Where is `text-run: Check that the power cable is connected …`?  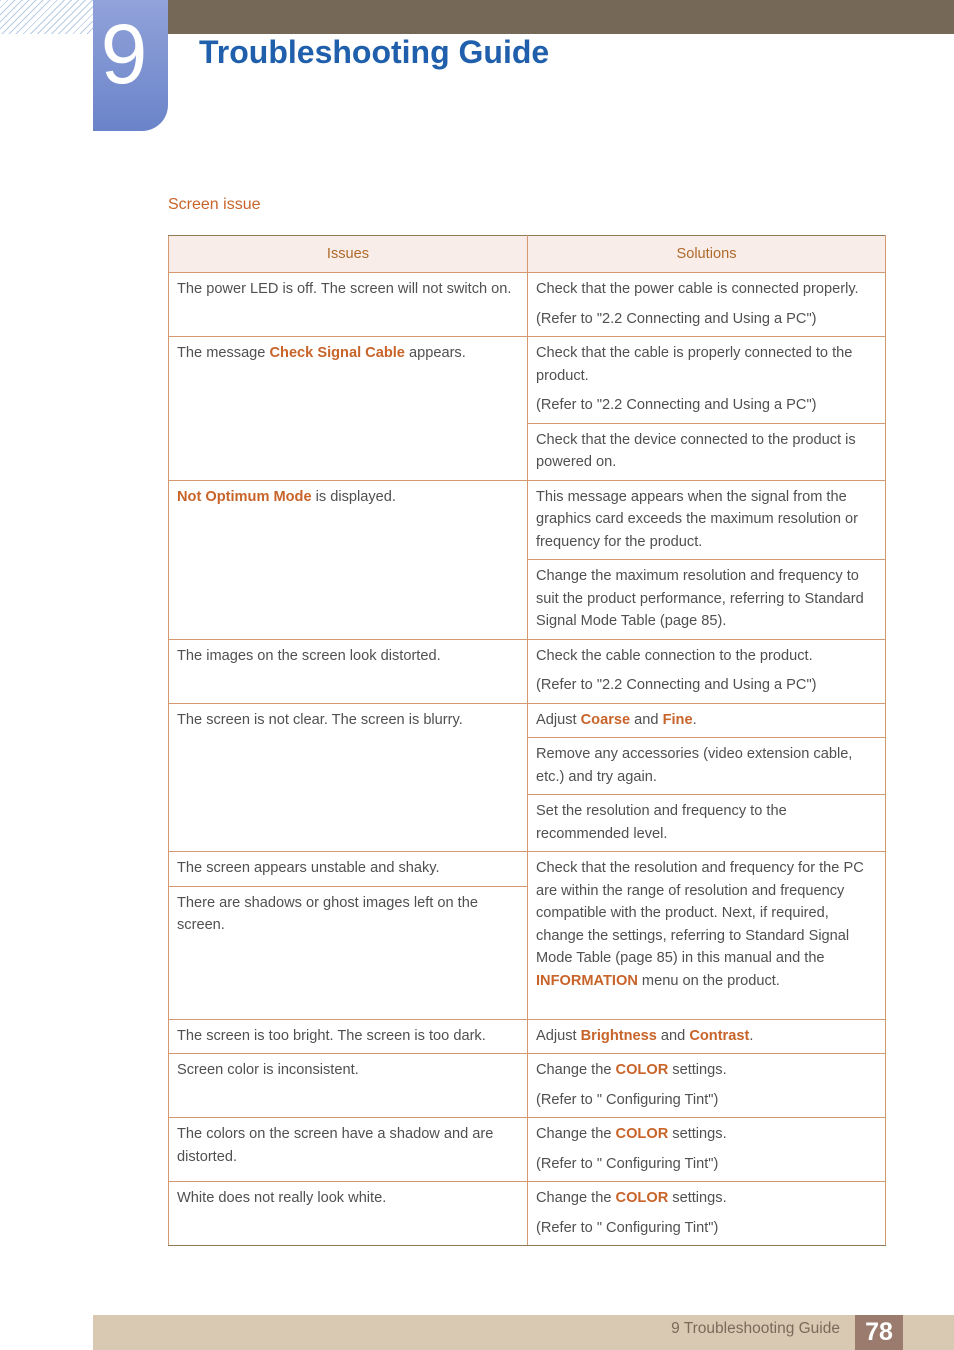
text-run: Check that the power cable is connected … is located at coordinates (697, 289).